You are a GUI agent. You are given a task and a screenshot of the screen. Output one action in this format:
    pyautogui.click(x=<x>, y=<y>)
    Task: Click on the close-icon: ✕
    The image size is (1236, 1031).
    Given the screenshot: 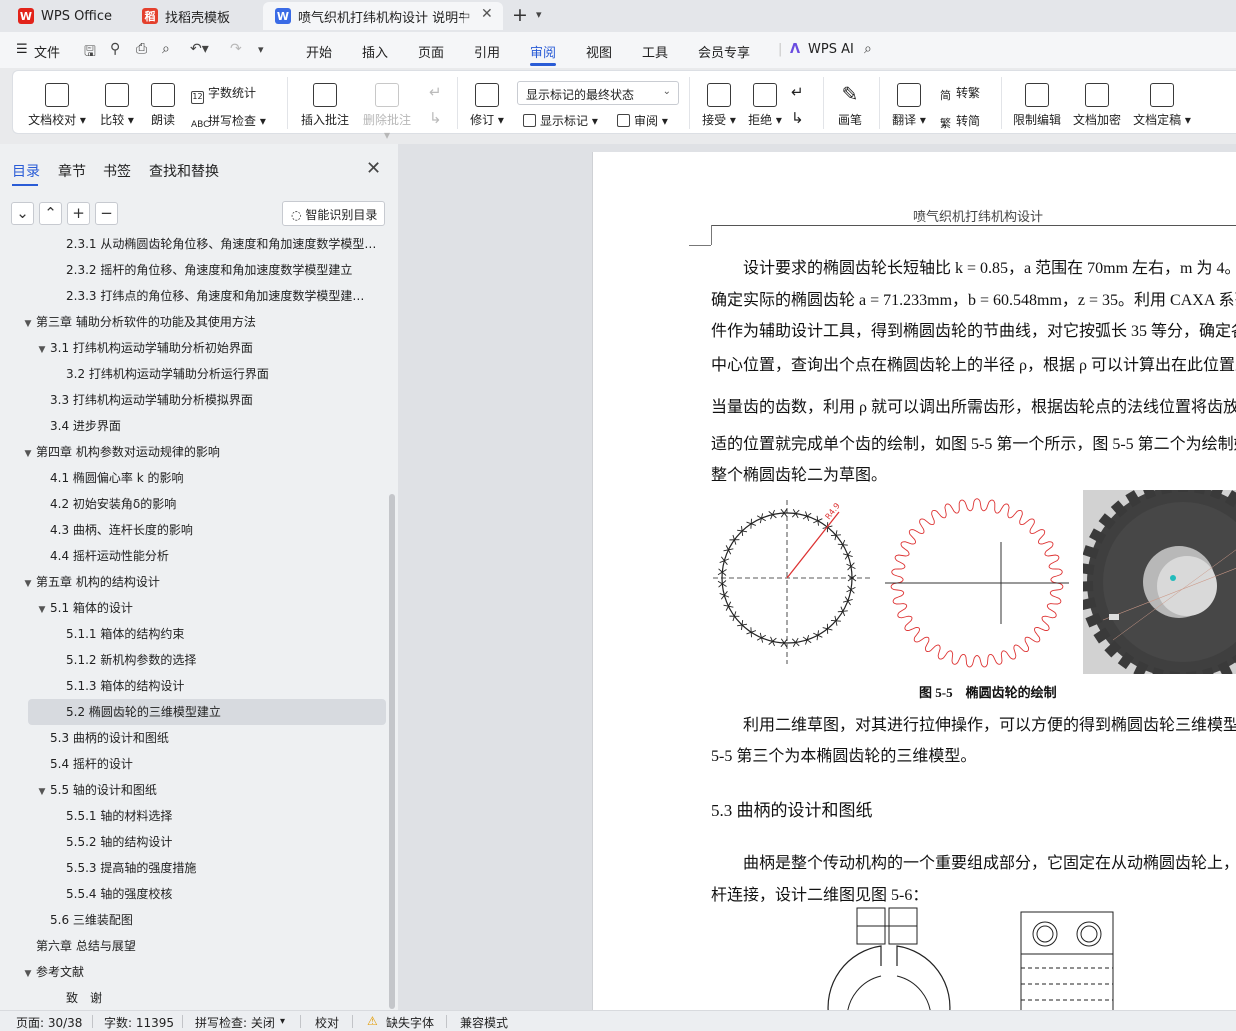 What is the action you would take?
    pyautogui.click(x=373, y=168)
    